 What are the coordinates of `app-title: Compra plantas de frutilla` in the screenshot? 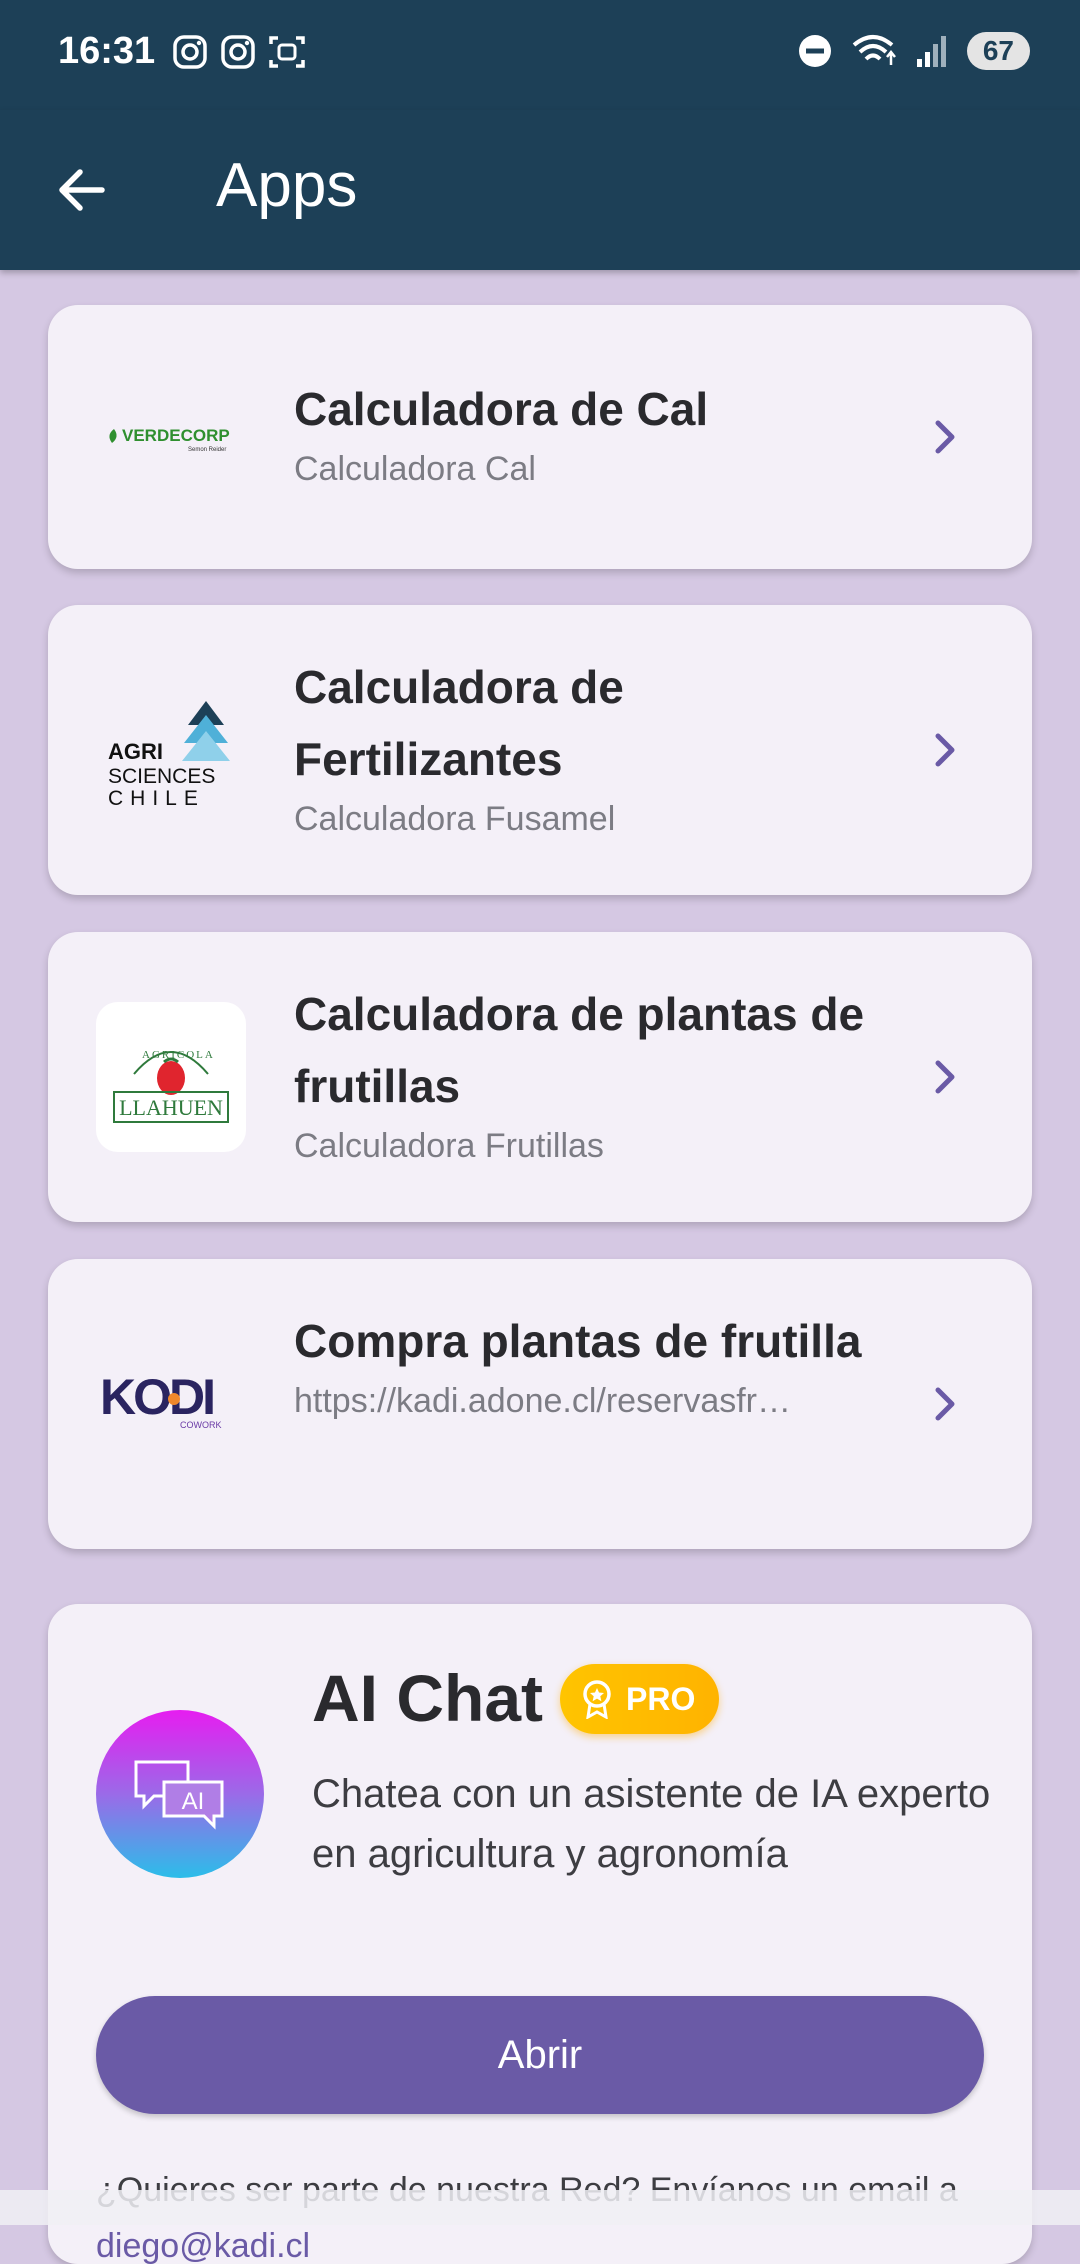 It's located at (578, 1341).